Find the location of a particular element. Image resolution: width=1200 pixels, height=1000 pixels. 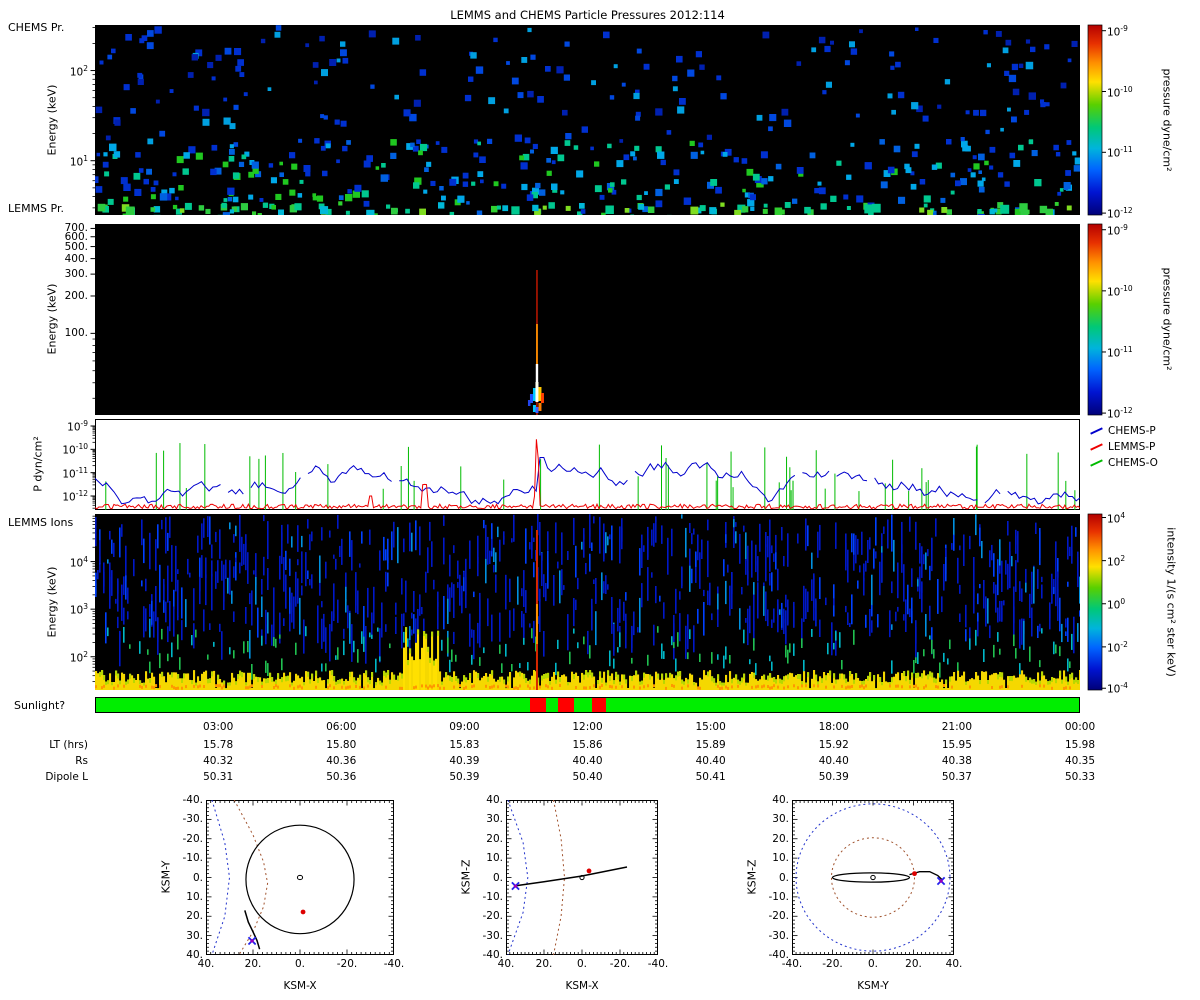

legend-line-chems-p is located at coordinates (1096, 431).